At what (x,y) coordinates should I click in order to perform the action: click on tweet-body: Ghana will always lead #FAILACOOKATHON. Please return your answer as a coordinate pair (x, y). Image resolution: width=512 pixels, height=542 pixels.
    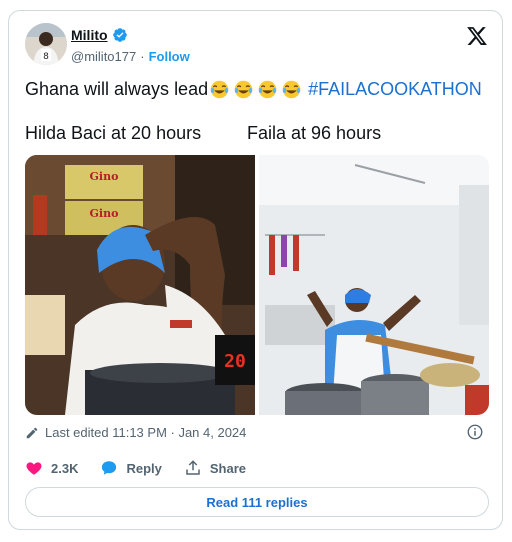
    Looking at the image, I should click on (253, 89).